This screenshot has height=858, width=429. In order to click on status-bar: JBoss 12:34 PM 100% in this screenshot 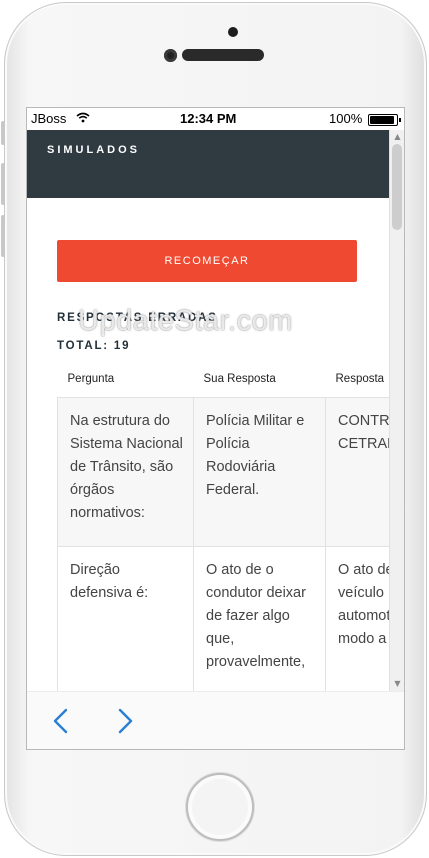, I will do `click(215, 119)`.